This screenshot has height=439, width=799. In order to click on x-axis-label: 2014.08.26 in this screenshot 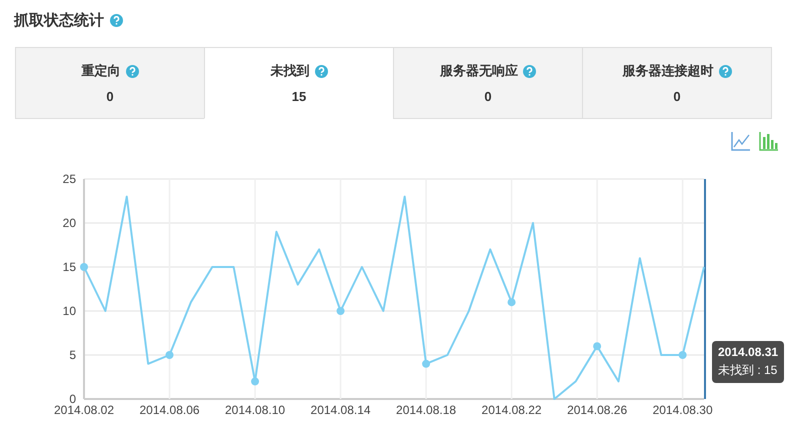, I will do `click(597, 410)`.